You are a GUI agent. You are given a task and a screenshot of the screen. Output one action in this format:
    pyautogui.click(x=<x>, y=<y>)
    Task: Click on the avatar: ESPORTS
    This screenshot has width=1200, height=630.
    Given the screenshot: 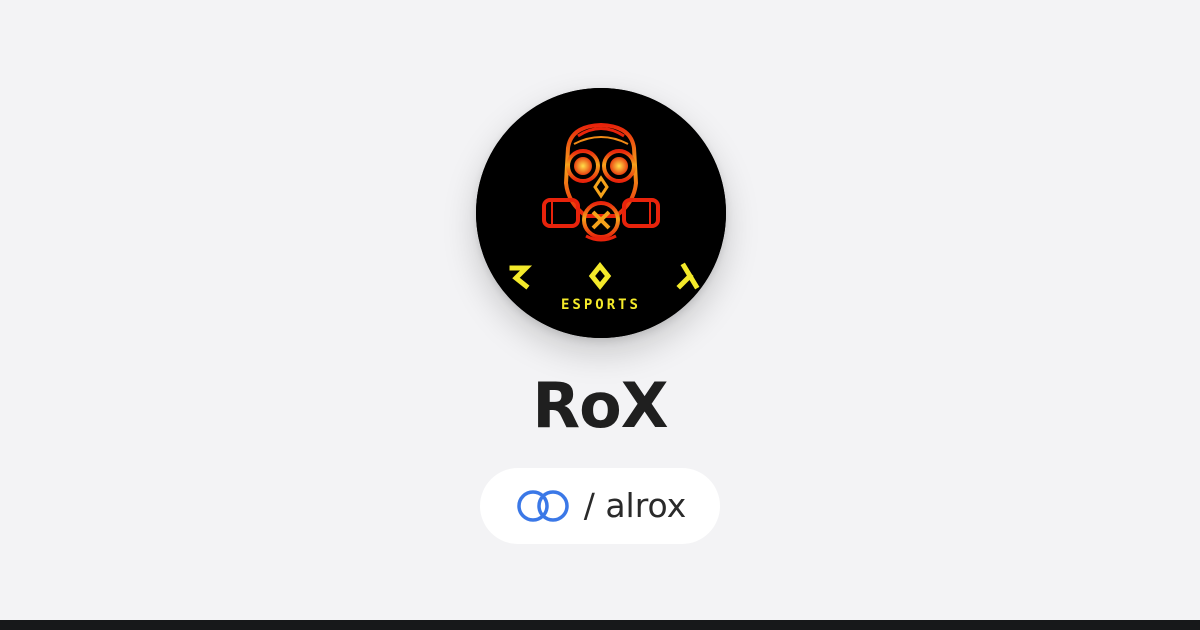 What is the action you would take?
    pyautogui.click(x=601, y=213)
    